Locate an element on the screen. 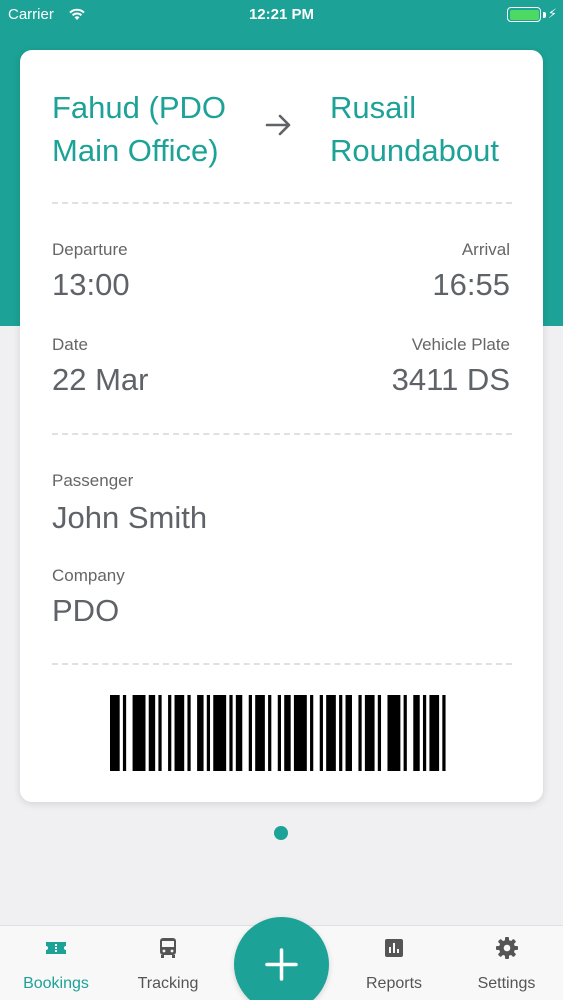 Image resolution: width=563 pixels, height=1000 pixels. status-bar: Carrier 12:21 PM ⚡︎ is located at coordinates (281, 15).